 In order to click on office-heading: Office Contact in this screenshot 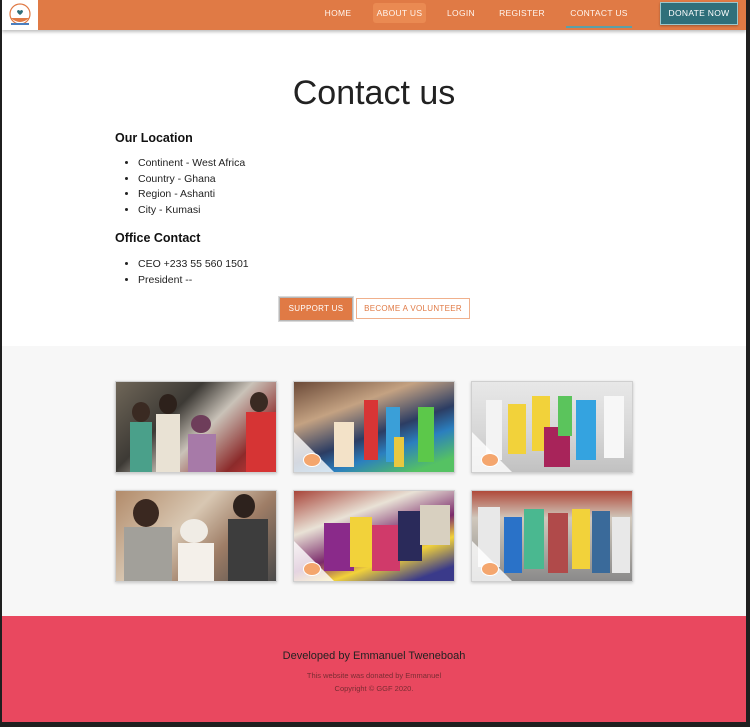, I will do `click(158, 238)`.